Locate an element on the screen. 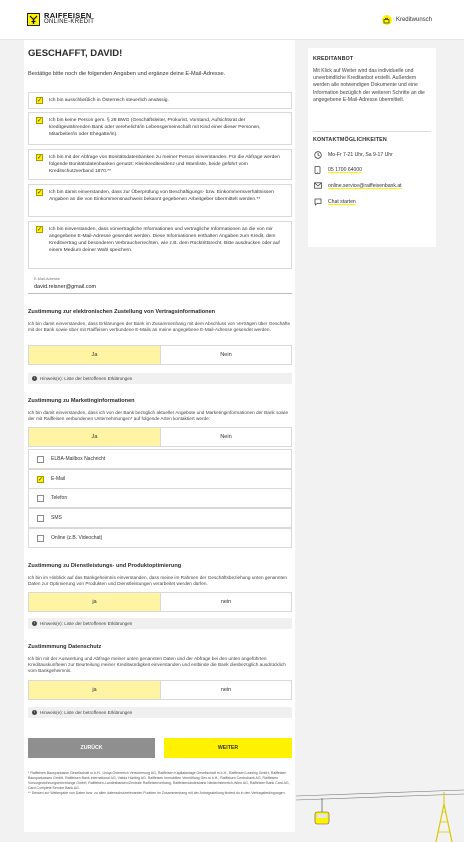 The height and width of the screenshot is (842, 464). offer-title: KREDITANBOT is located at coordinates (333, 59).